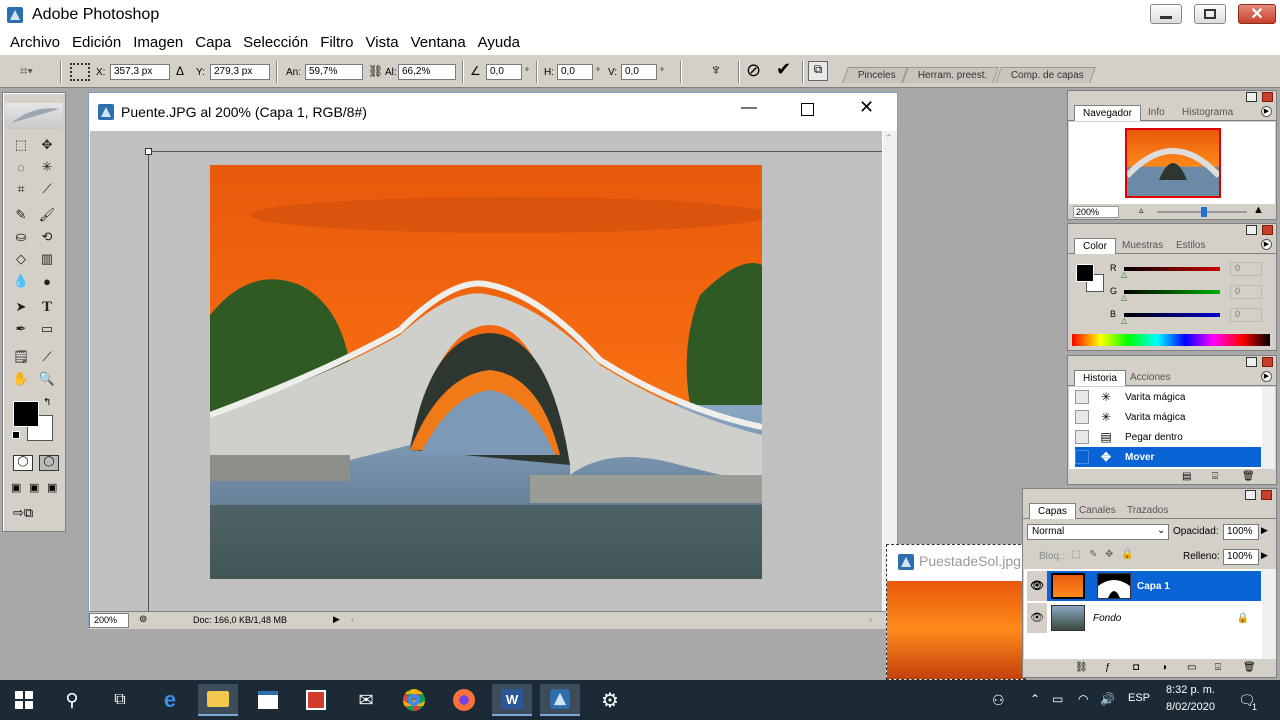 The width and height of the screenshot is (1280, 720). What do you see at coordinates (240, 72) in the screenshot?
I see `y-field: 279,3 px` at bounding box center [240, 72].